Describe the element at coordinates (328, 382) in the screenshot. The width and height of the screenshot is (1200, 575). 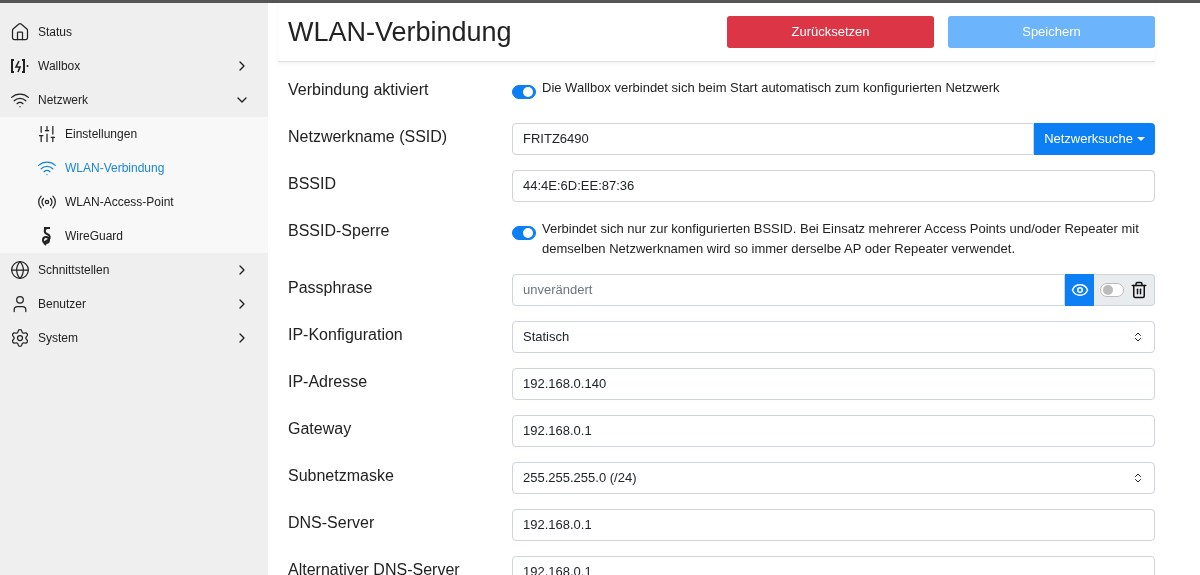
I see `field-label: IP-Adresse` at that location.